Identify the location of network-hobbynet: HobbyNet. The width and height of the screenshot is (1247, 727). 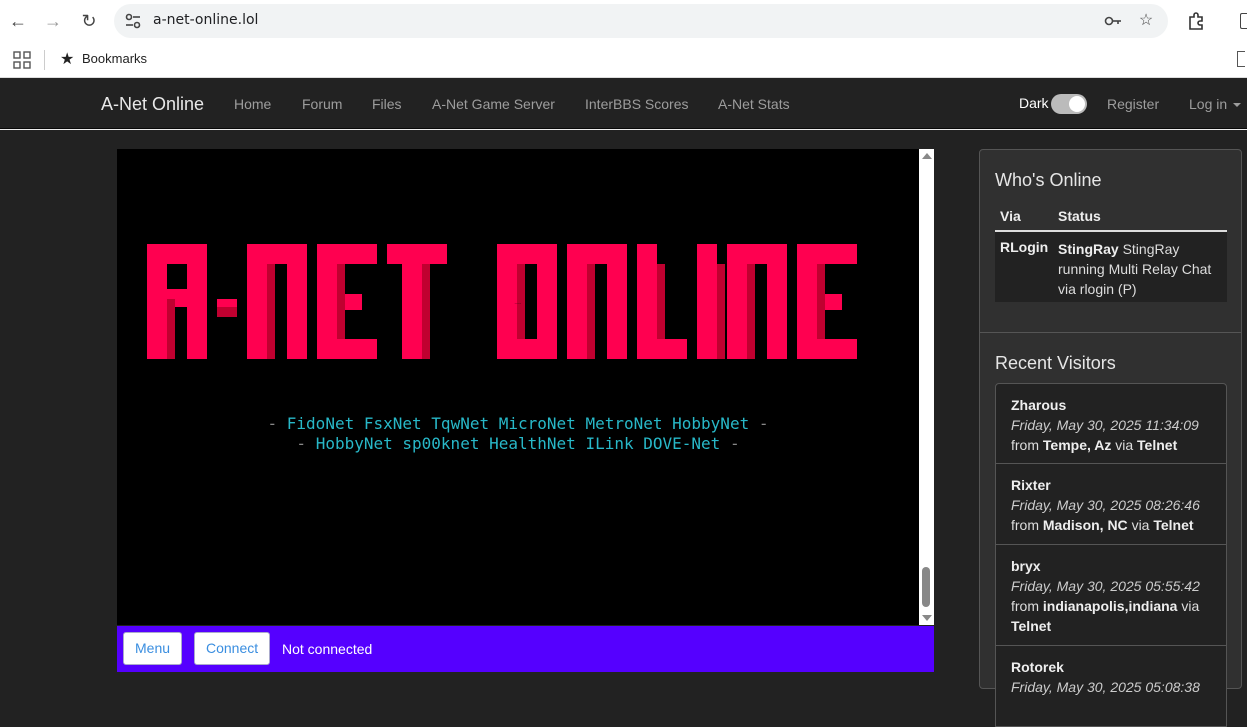
(711, 423).